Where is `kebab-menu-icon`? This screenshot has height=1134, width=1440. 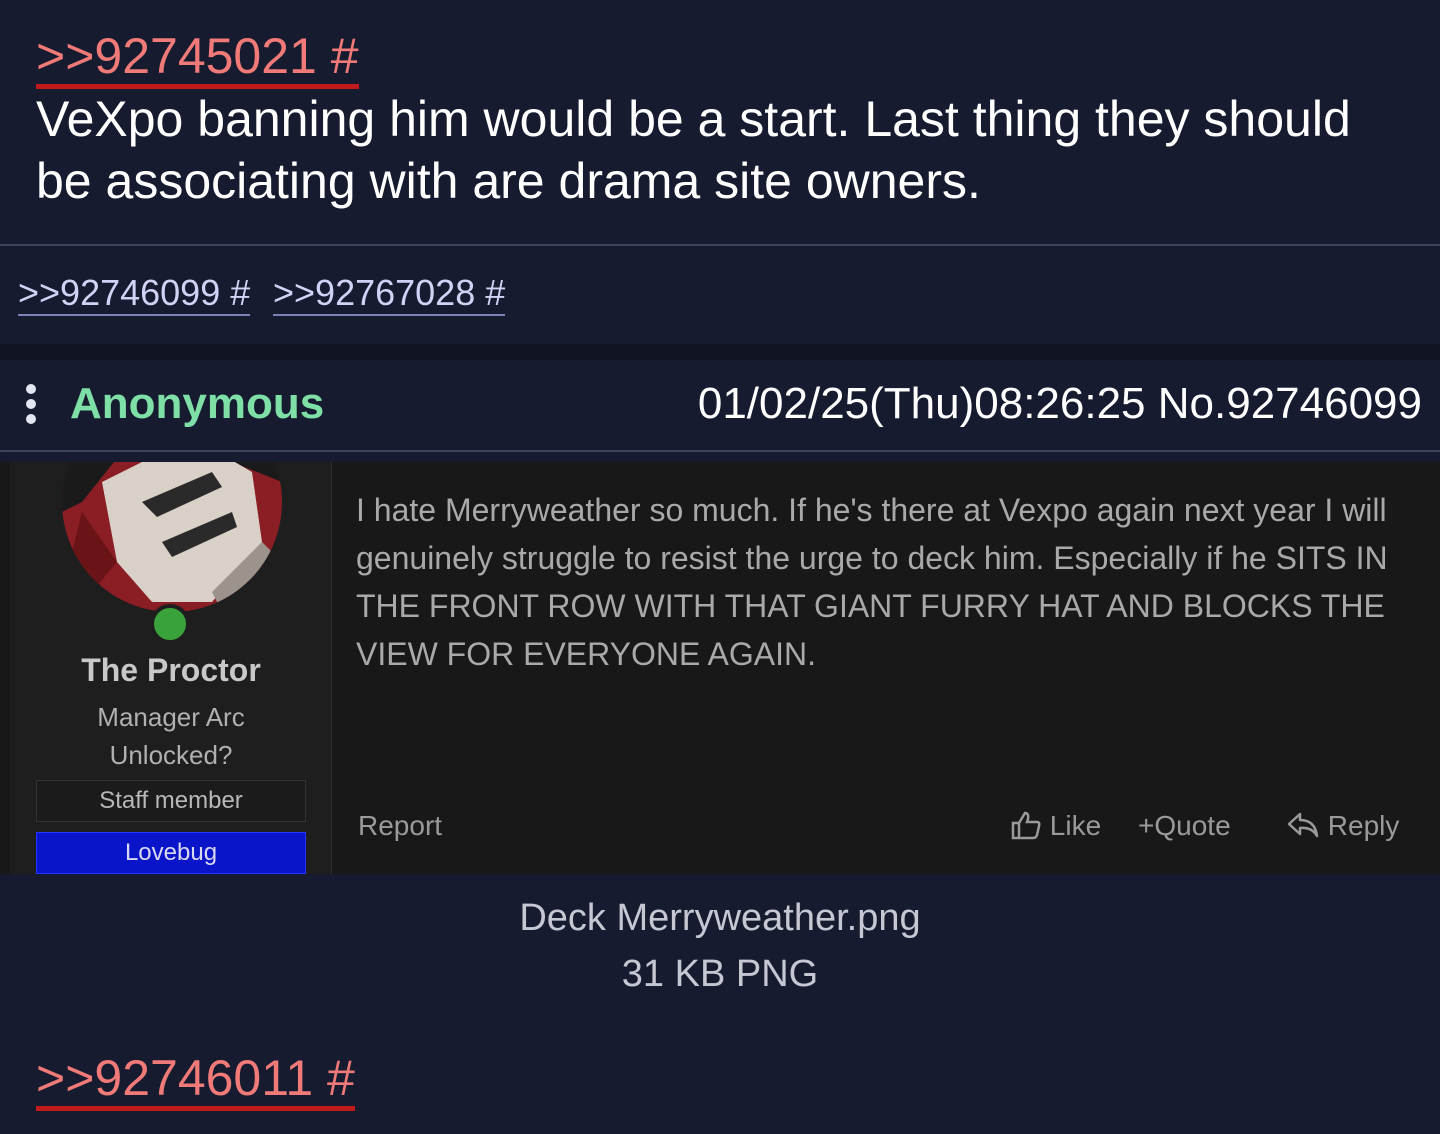
kebab-menu-icon is located at coordinates (31, 407).